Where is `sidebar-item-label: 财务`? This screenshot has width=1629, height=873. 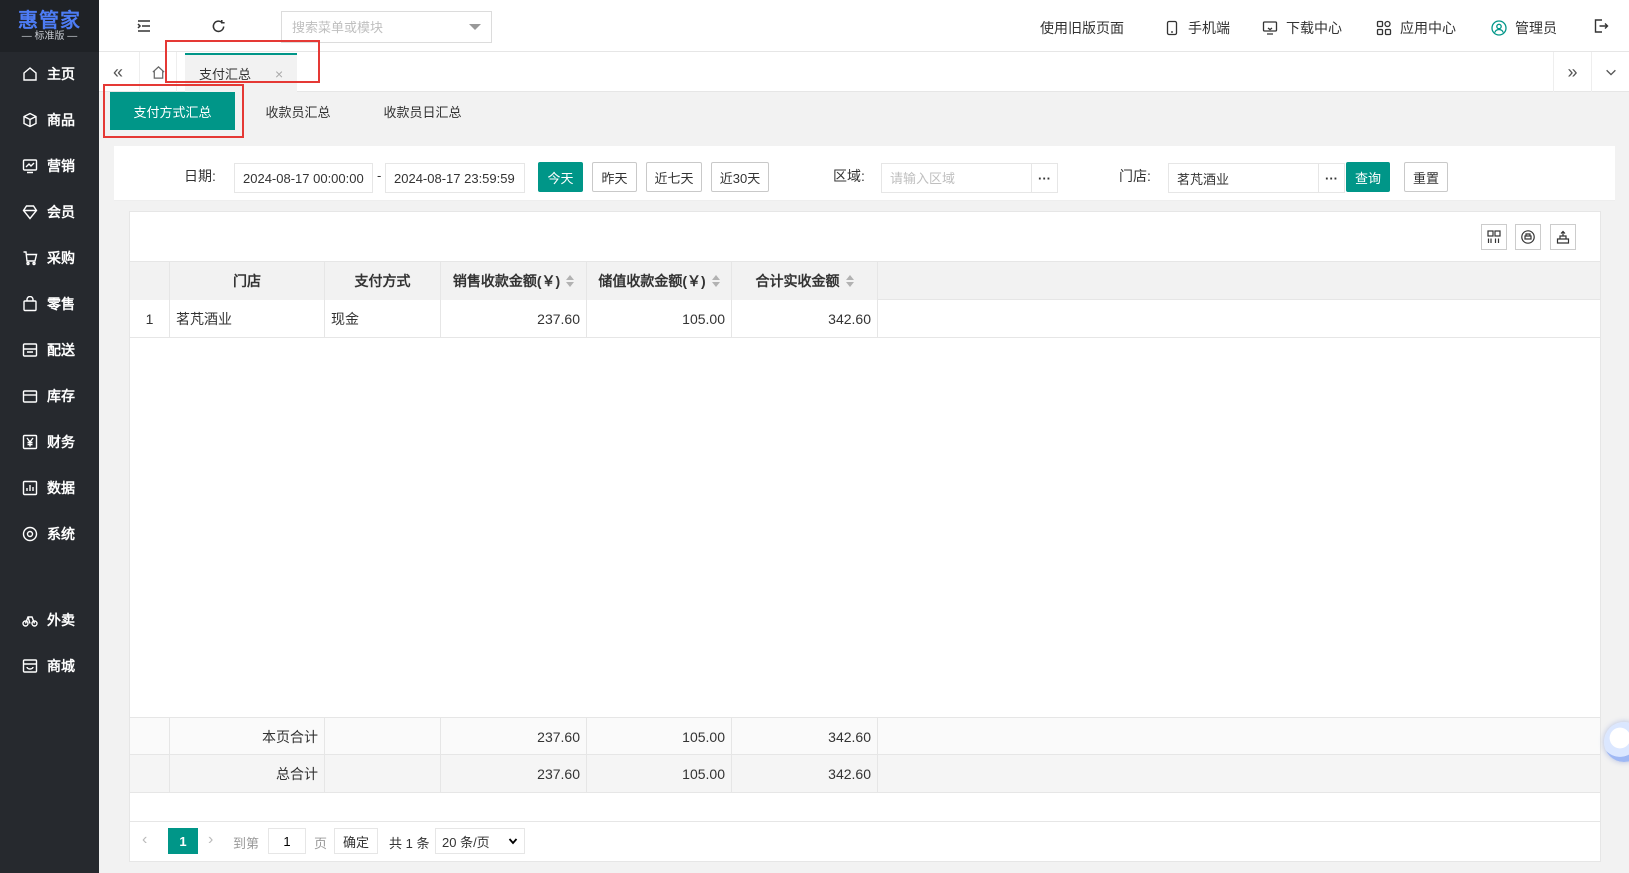
sidebar-item-label: 财务 is located at coordinates (61, 442).